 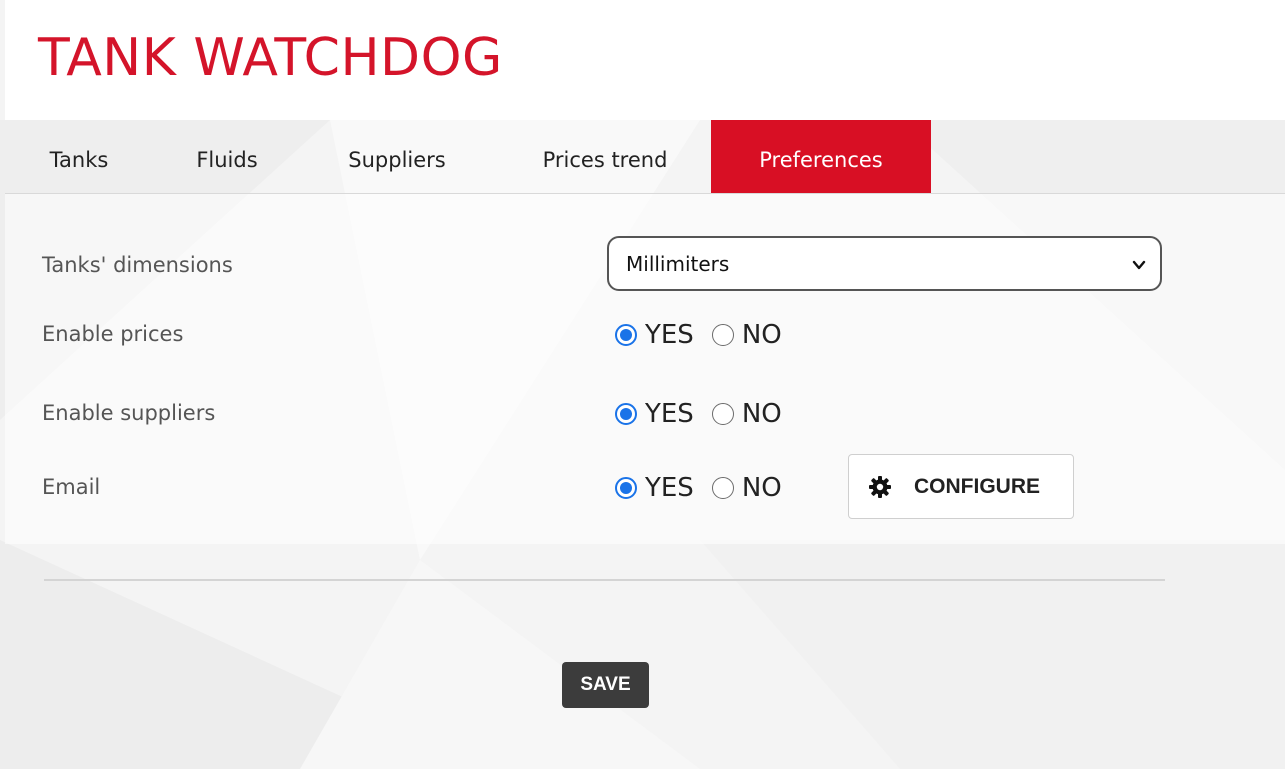 I want to click on dimensions-label: Tanks' dimensions, so click(x=137, y=265).